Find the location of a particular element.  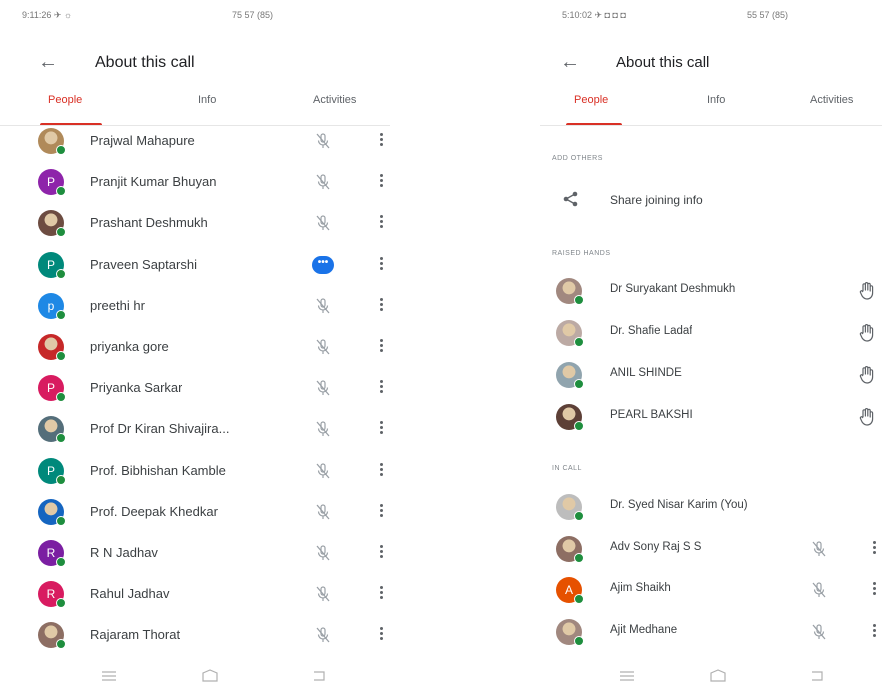

participant-row: R Rahul Jadhav is located at coordinates (200, 595).